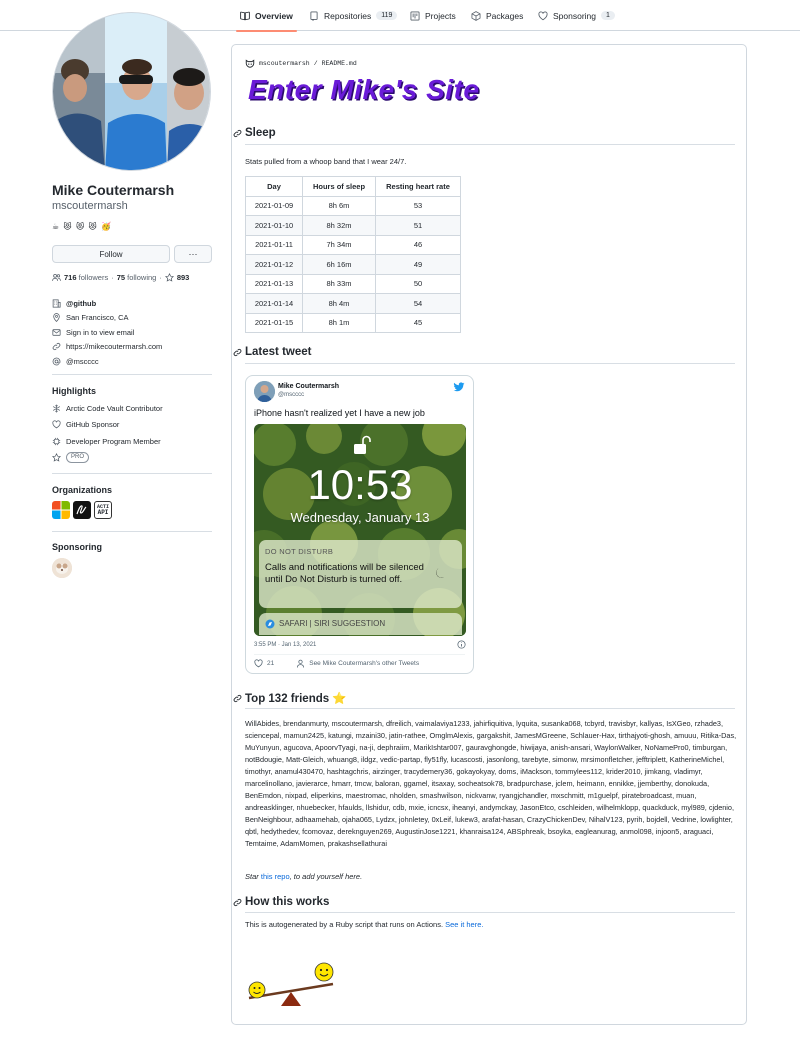 The image size is (800, 1043). I want to click on table-row: 2021-01-09 8h 6m 53, so click(353, 205).